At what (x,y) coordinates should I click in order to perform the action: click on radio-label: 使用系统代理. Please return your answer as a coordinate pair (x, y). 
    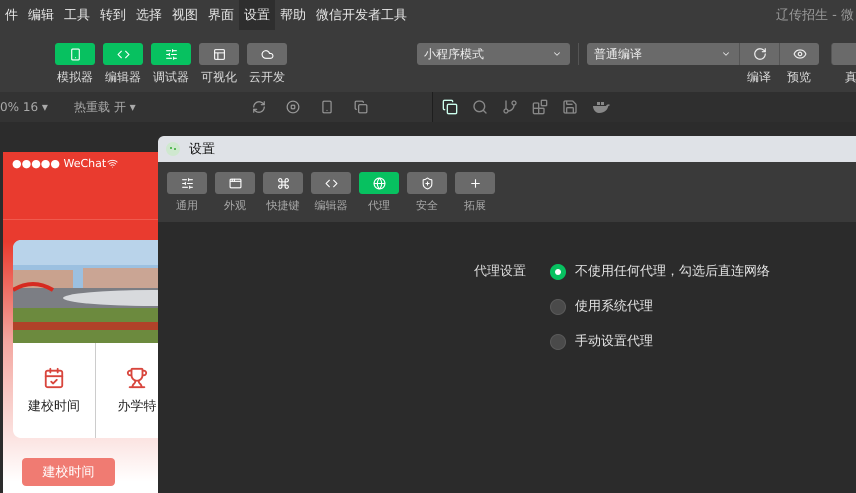
    Looking at the image, I should click on (614, 307).